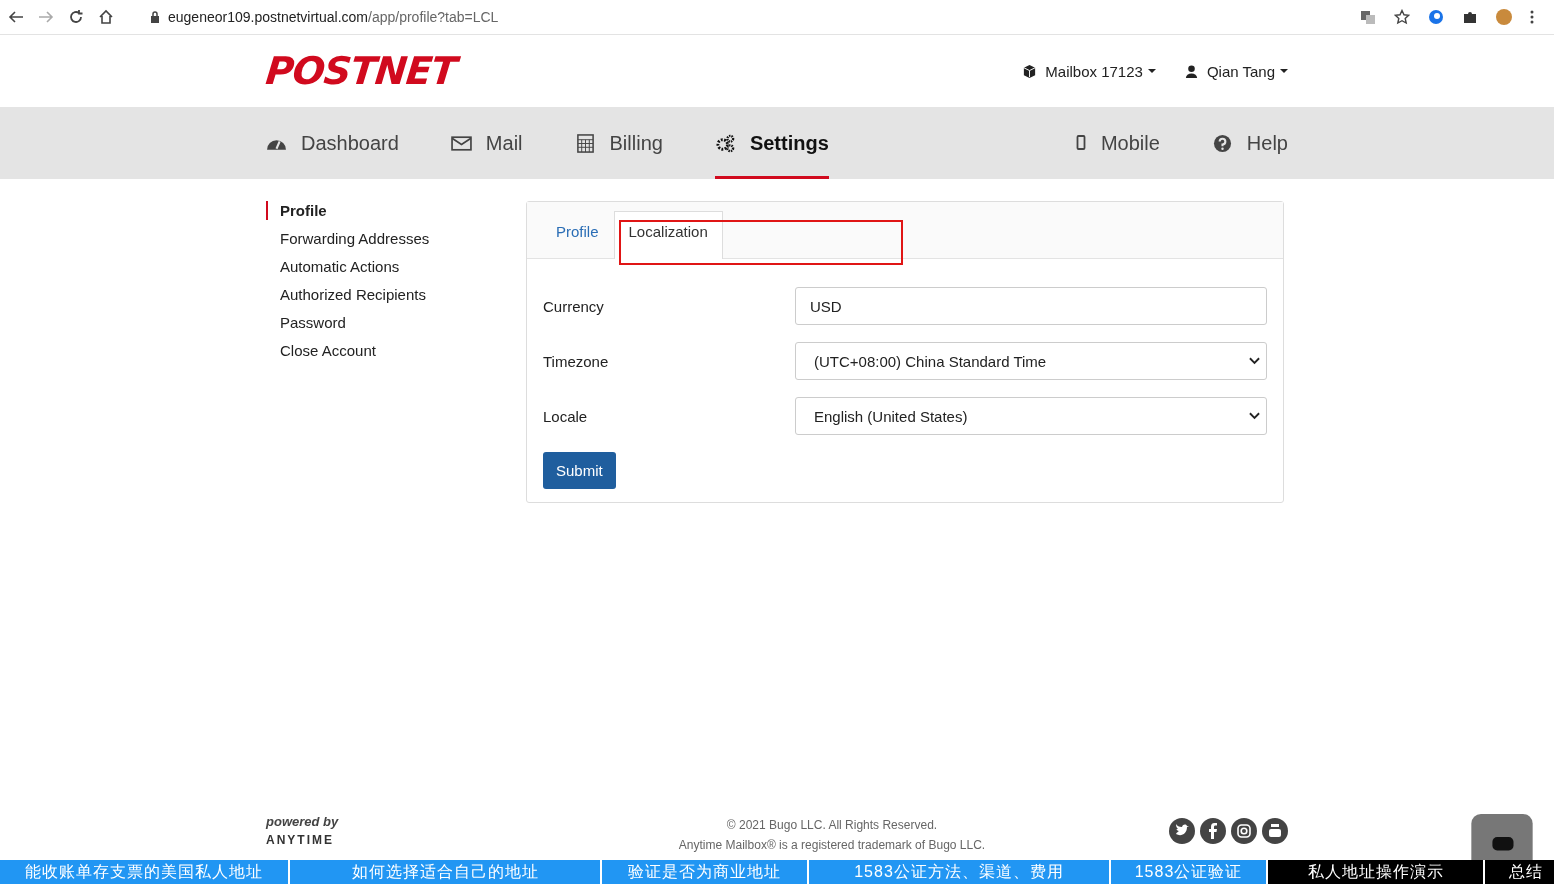  I want to click on home-icon, so click(106, 17).